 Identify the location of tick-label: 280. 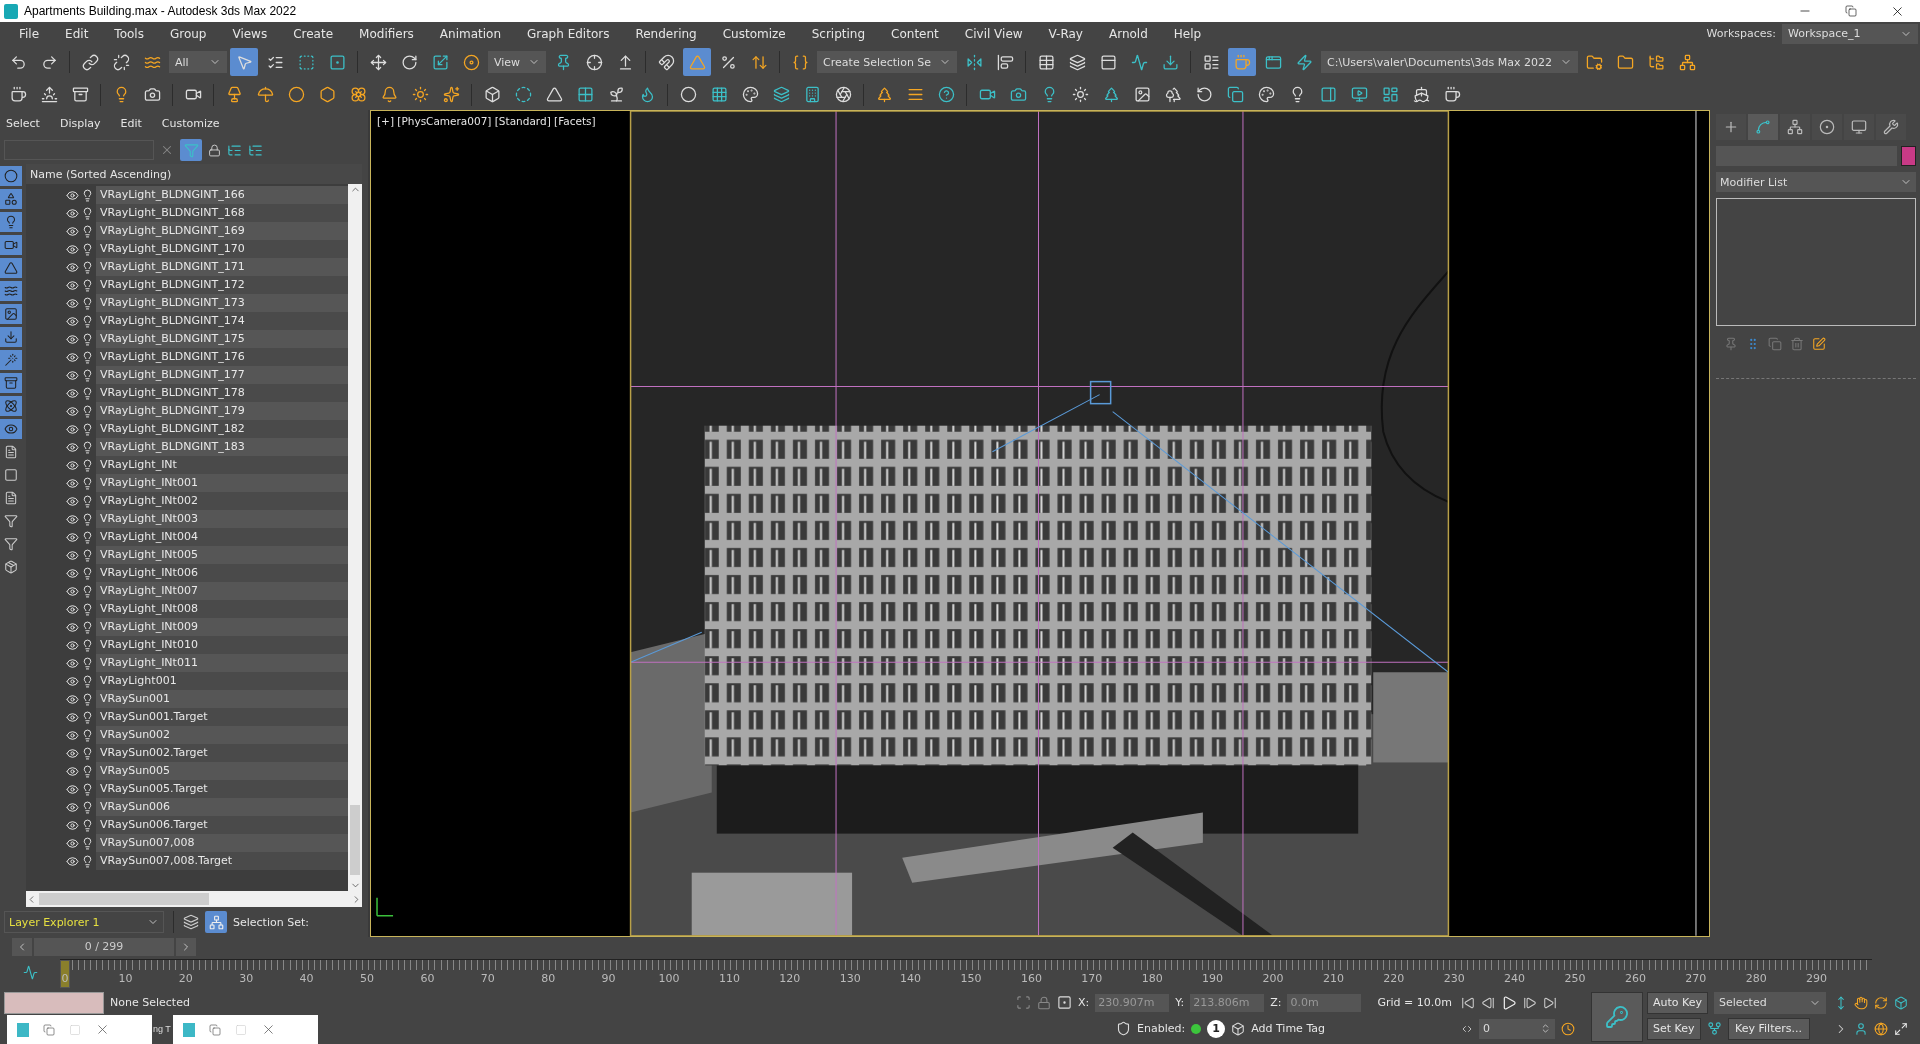
(1756, 978).